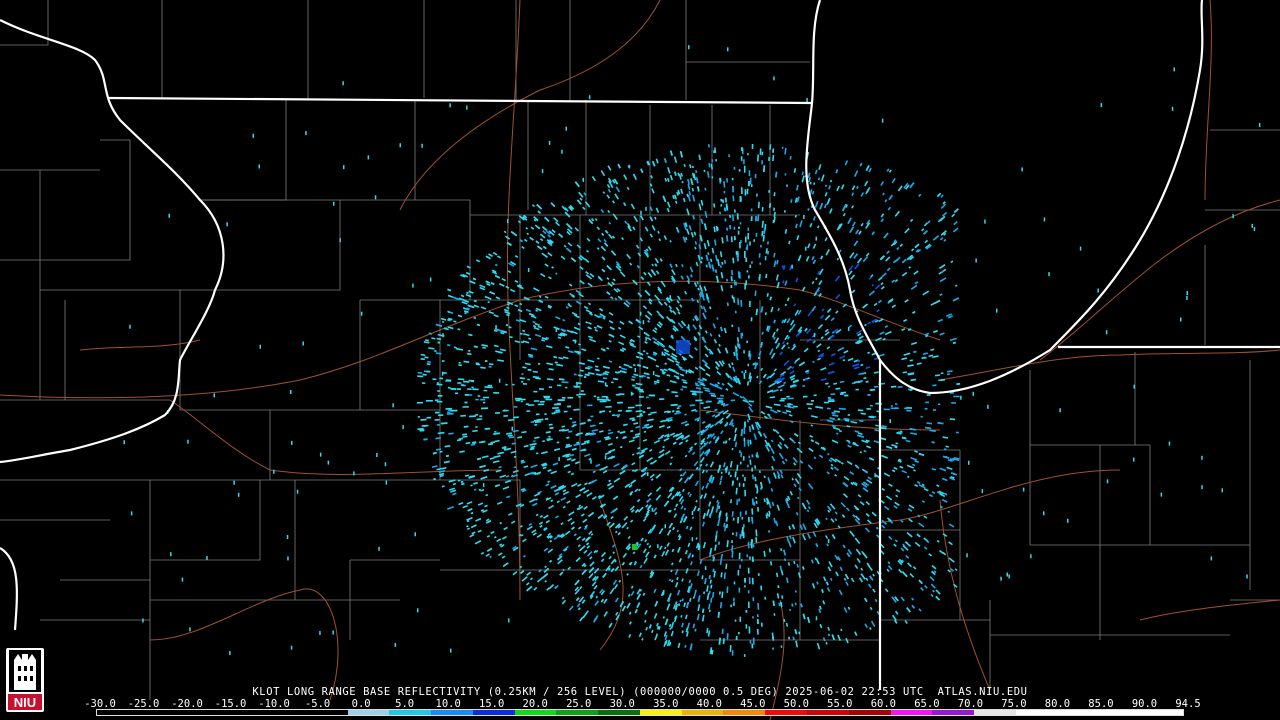 Image resolution: width=1280 pixels, height=720 pixels. Describe the element at coordinates (25, 680) in the screenshot. I see `niu-logo: NIU` at that location.